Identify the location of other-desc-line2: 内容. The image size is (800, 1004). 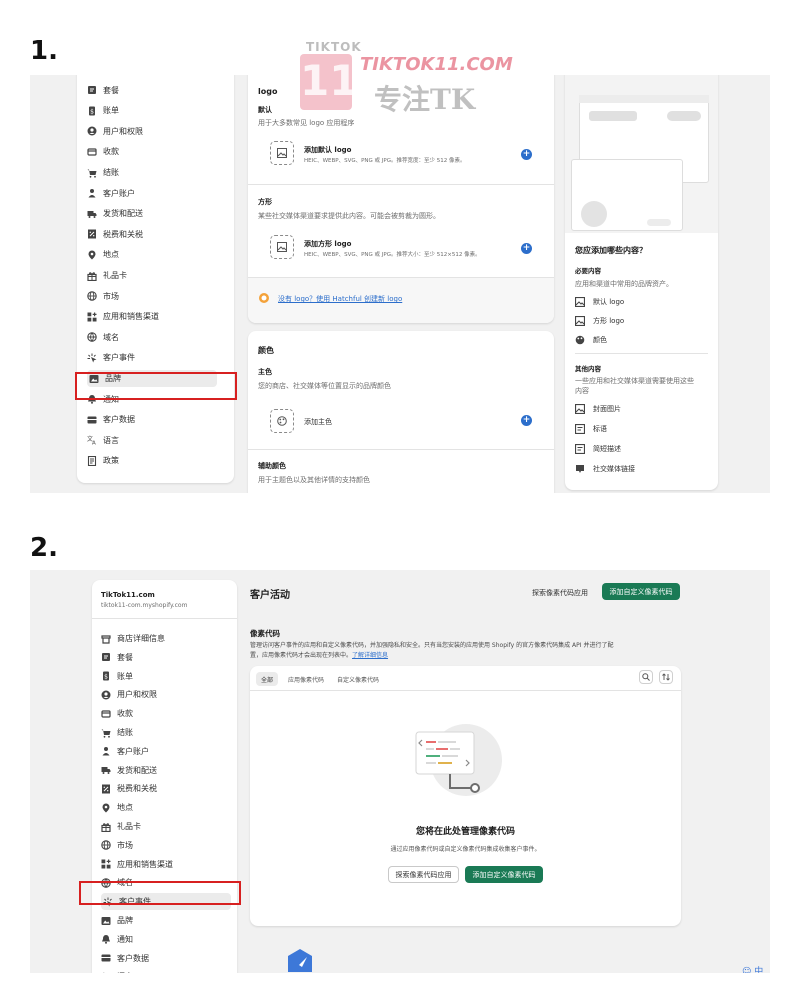
(582, 391).